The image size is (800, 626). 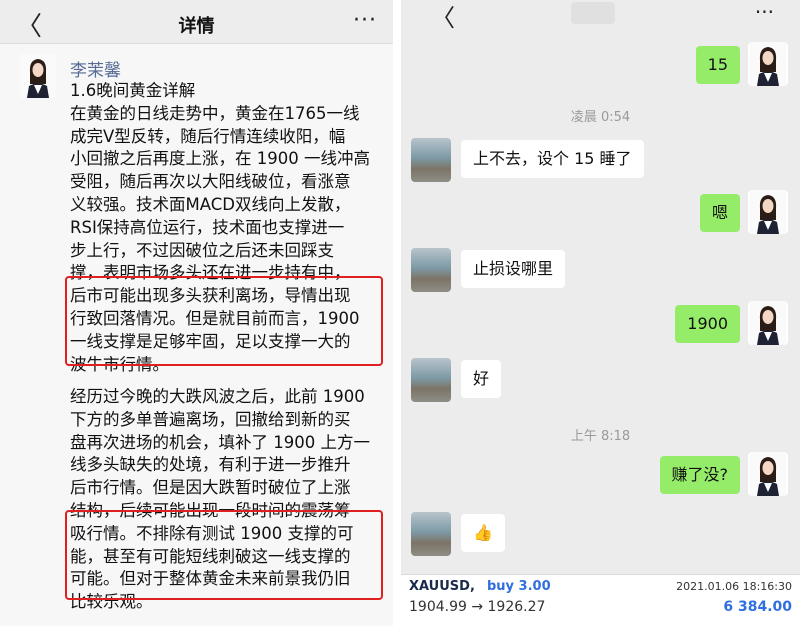 I want to click on chat-bubble-mine: 15, so click(x=717, y=65).